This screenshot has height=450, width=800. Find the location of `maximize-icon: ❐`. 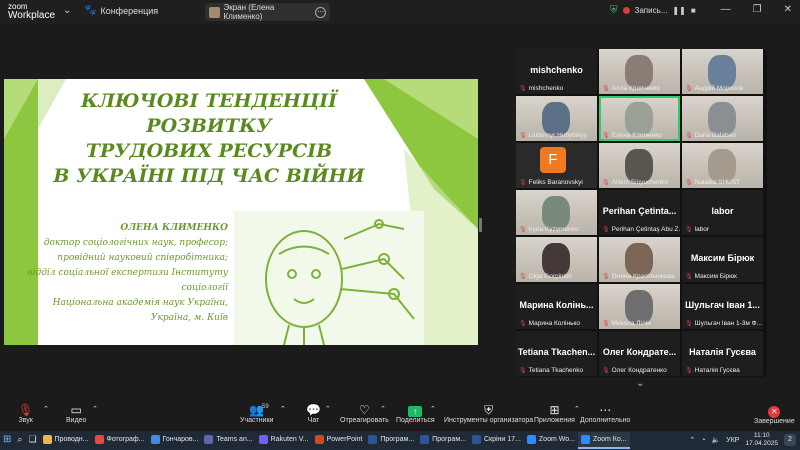

maximize-icon: ❐ is located at coordinates (757, 9).